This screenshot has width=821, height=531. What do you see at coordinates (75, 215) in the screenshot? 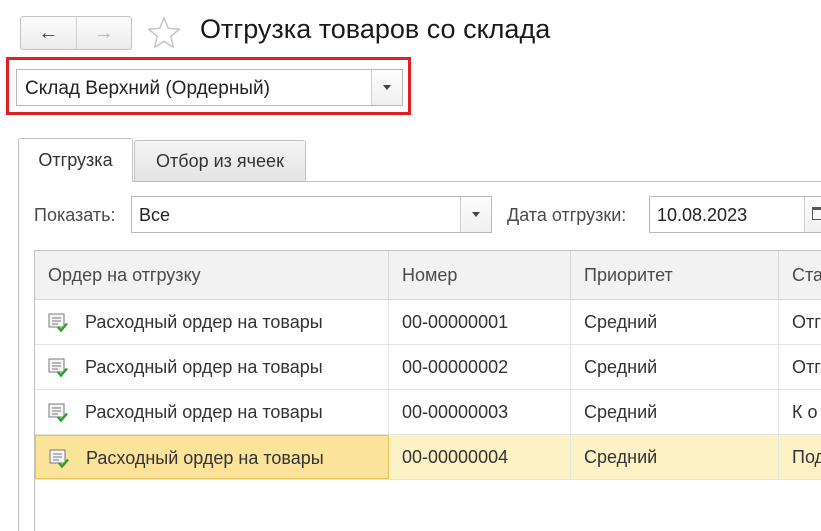
I see `show-filter-label: Показать:` at bounding box center [75, 215].